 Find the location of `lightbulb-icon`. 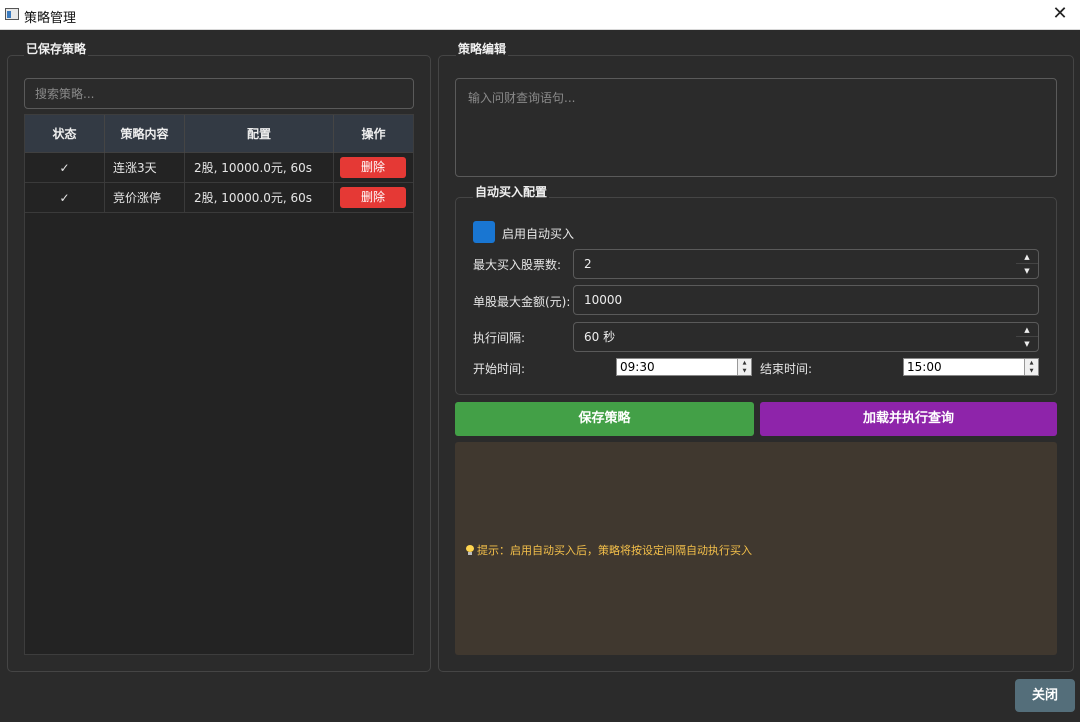

lightbulb-icon is located at coordinates (470, 550).